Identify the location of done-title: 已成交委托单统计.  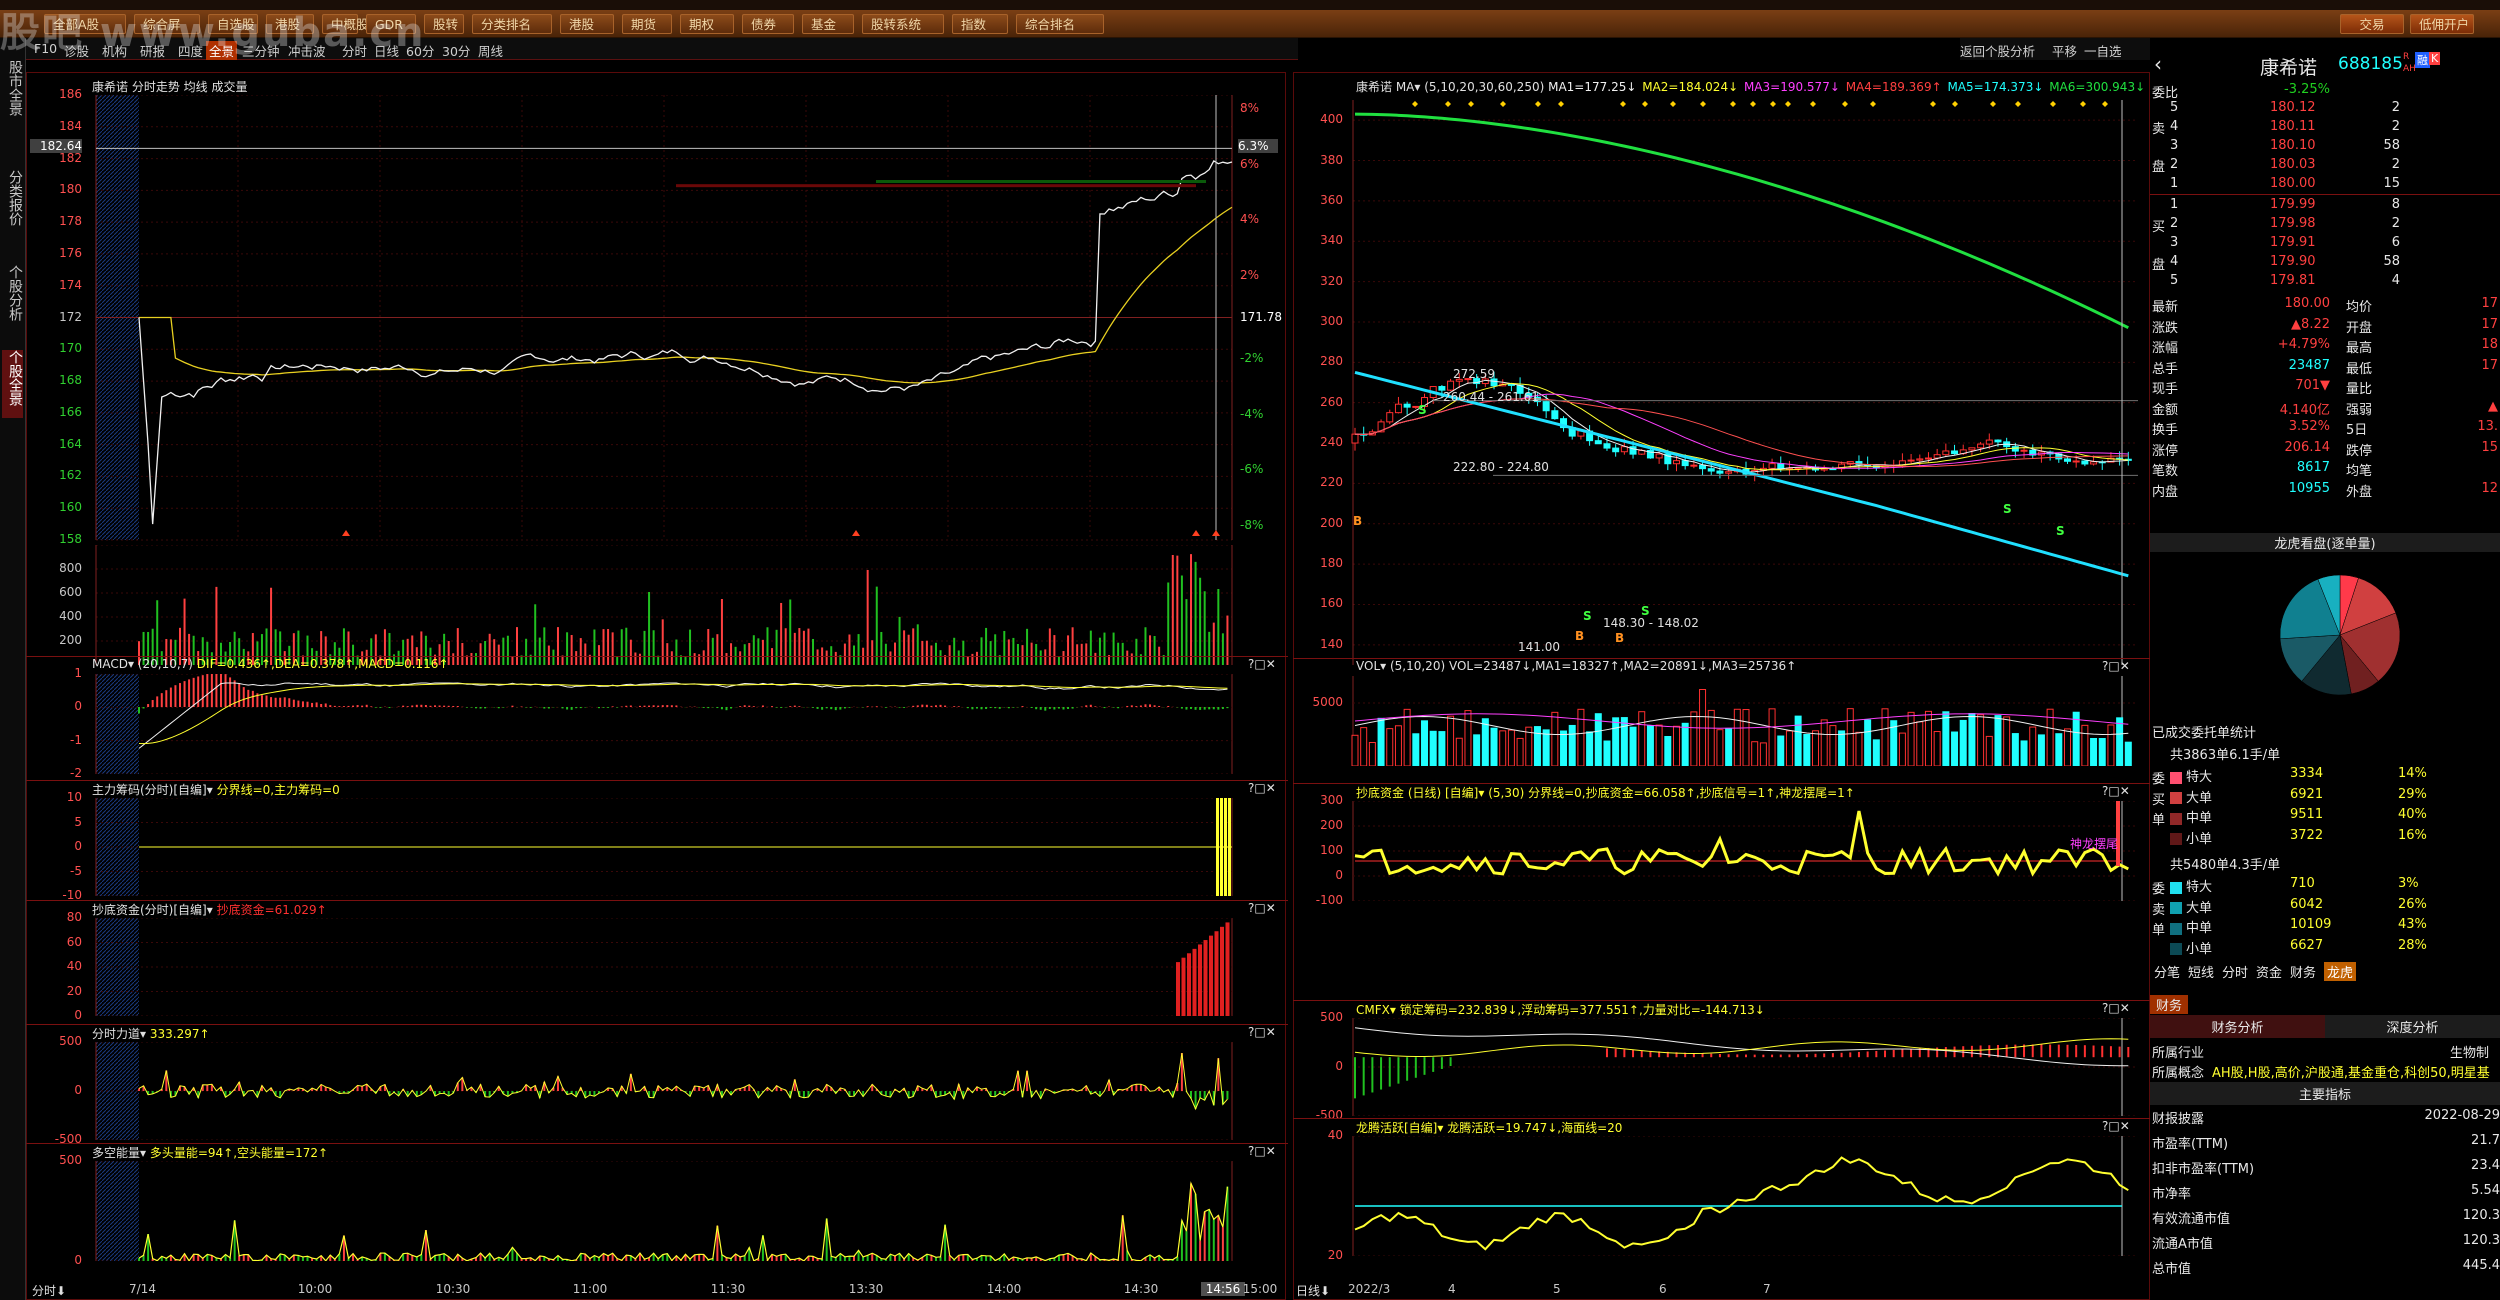
(2204, 733).